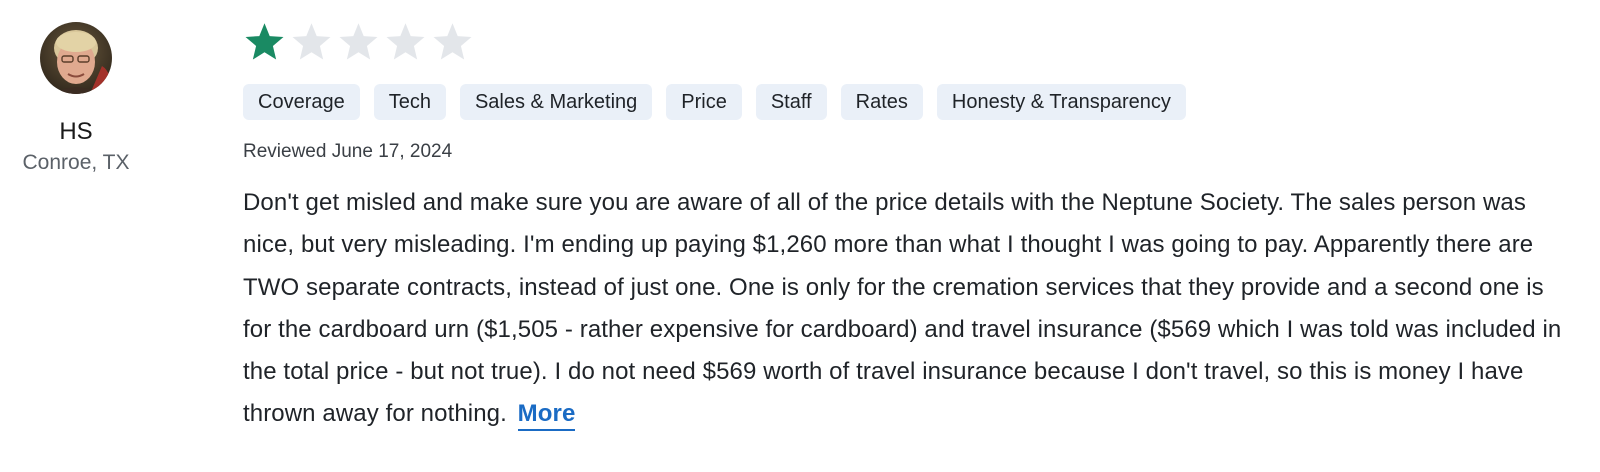  I want to click on tag-tech: Tech, so click(409, 102).